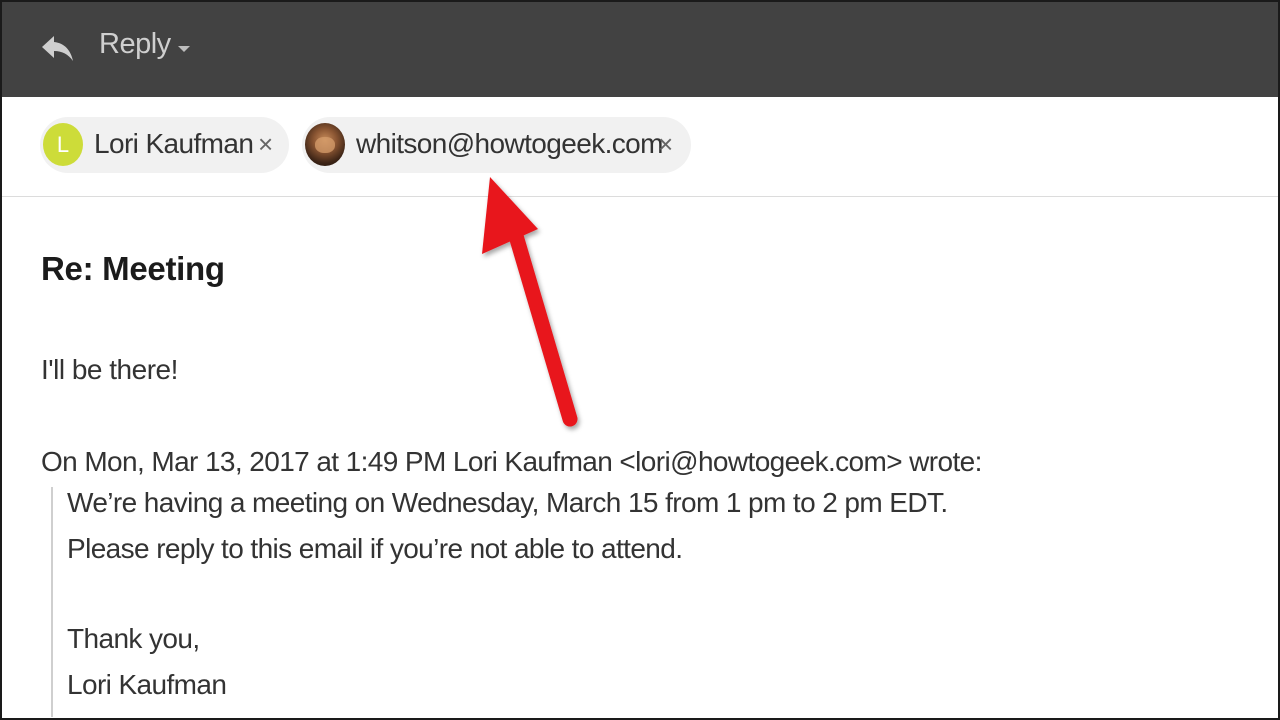 Image resolution: width=1280 pixels, height=720 pixels. I want to click on email-subject: Re: Meeting, so click(133, 268).